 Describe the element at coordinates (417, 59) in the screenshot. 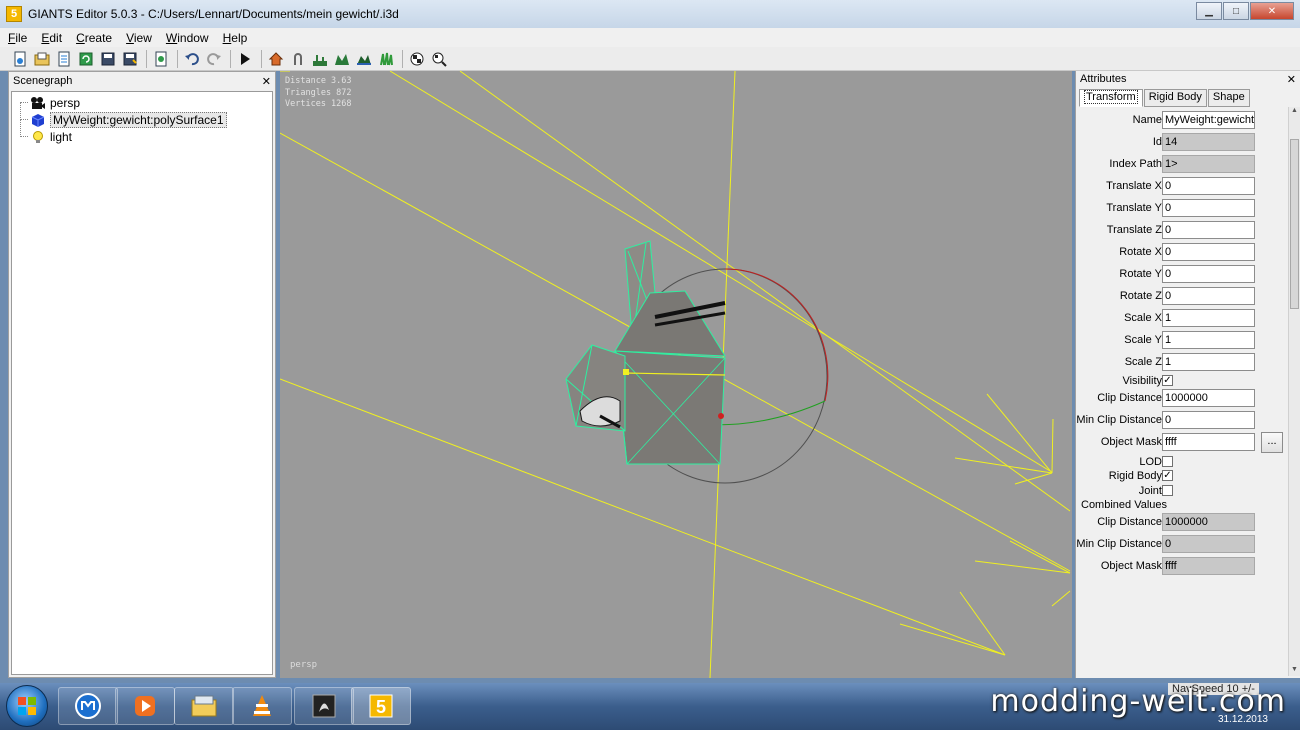

I see `render-checker-icon` at that location.